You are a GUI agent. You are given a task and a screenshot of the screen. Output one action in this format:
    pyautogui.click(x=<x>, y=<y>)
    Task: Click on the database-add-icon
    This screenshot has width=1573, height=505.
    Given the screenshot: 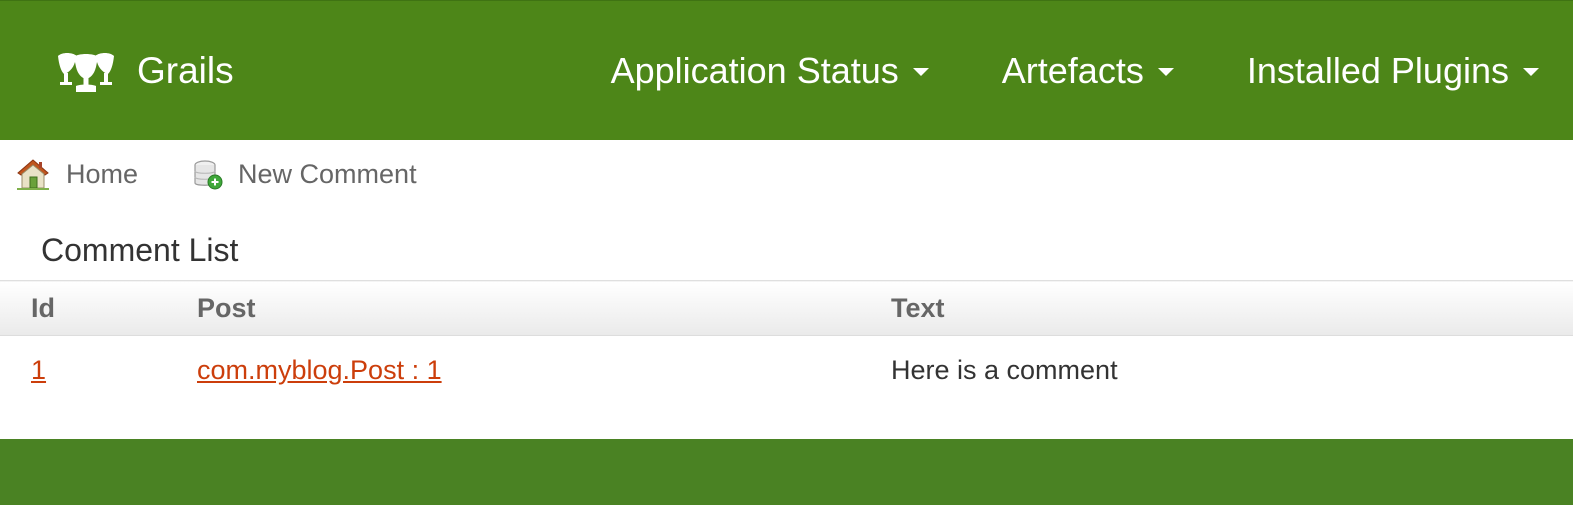 What is the action you would take?
    pyautogui.click(x=208, y=175)
    